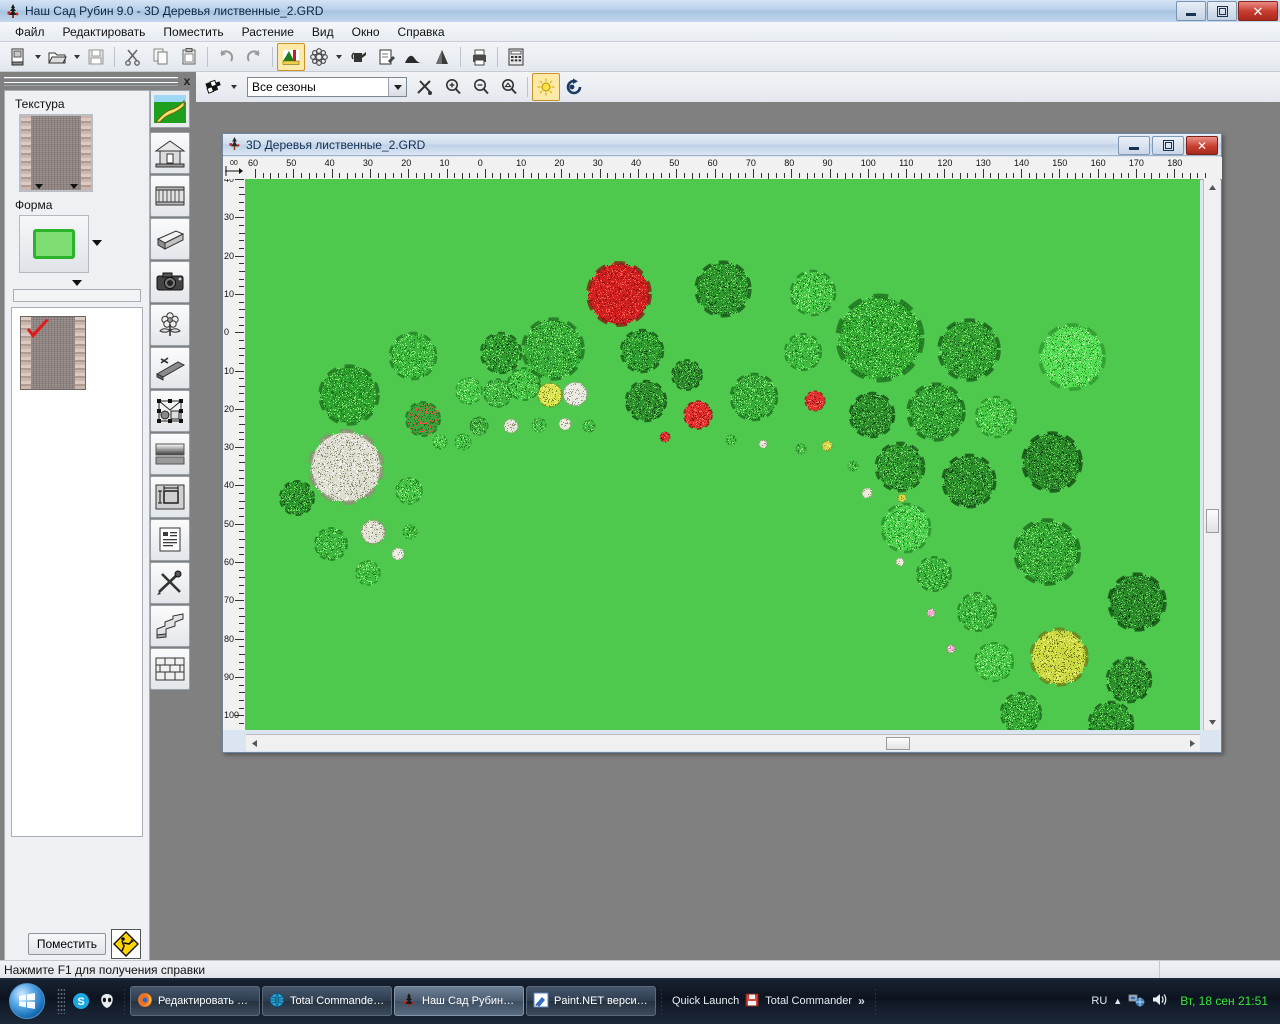 The height and width of the screenshot is (1024, 1280). What do you see at coordinates (1159, 1001) in the screenshot?
I see `volume-icon` at bounding box center [1159, 1001].